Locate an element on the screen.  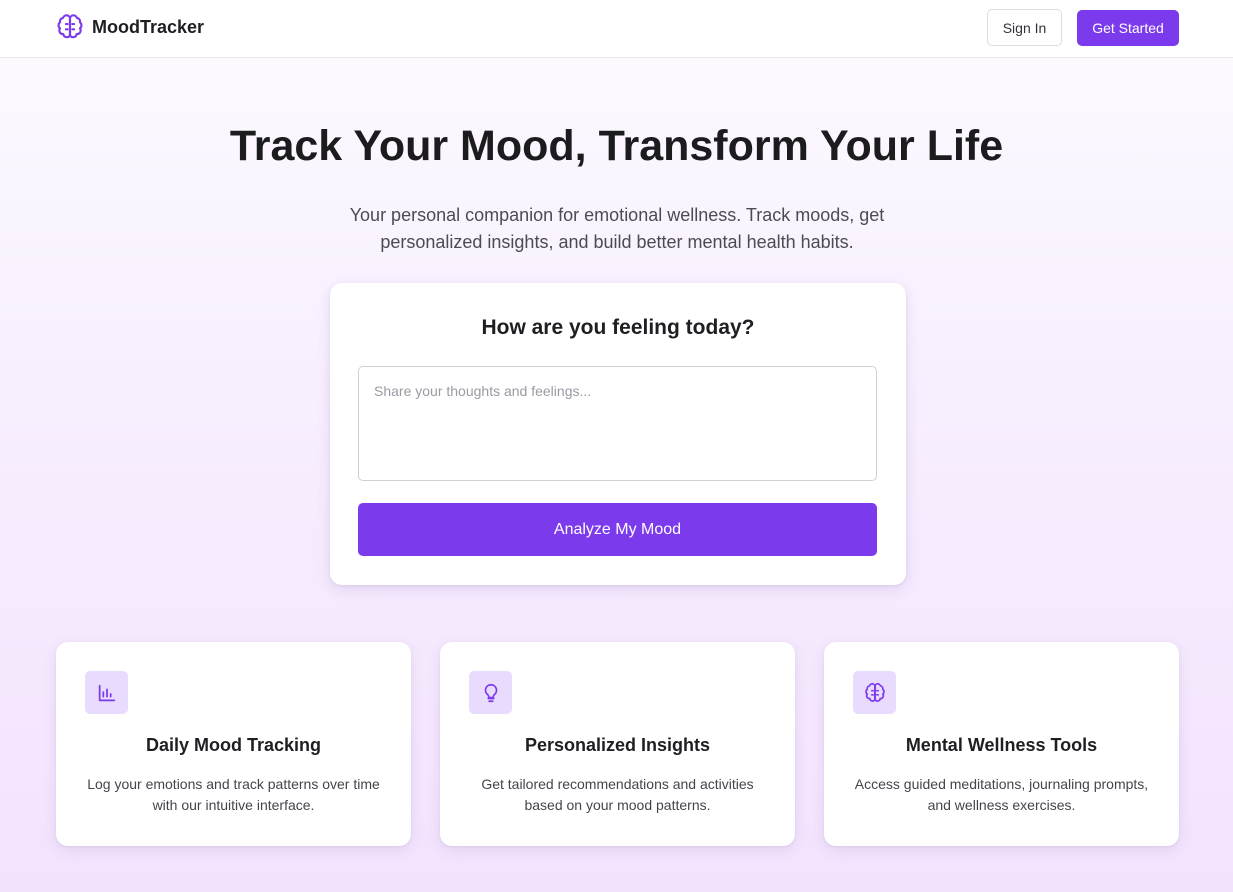
sign-in-button: Sign In is located at coordinates (1024, 27).